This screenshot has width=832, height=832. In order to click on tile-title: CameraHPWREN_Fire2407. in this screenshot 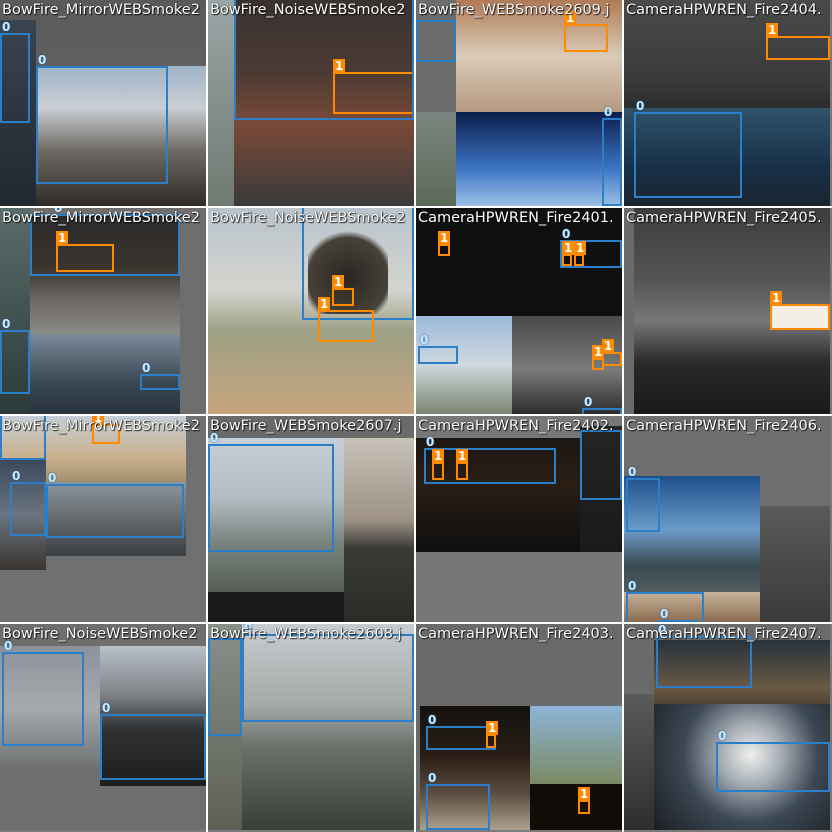, I will do `click(724, 634)`.